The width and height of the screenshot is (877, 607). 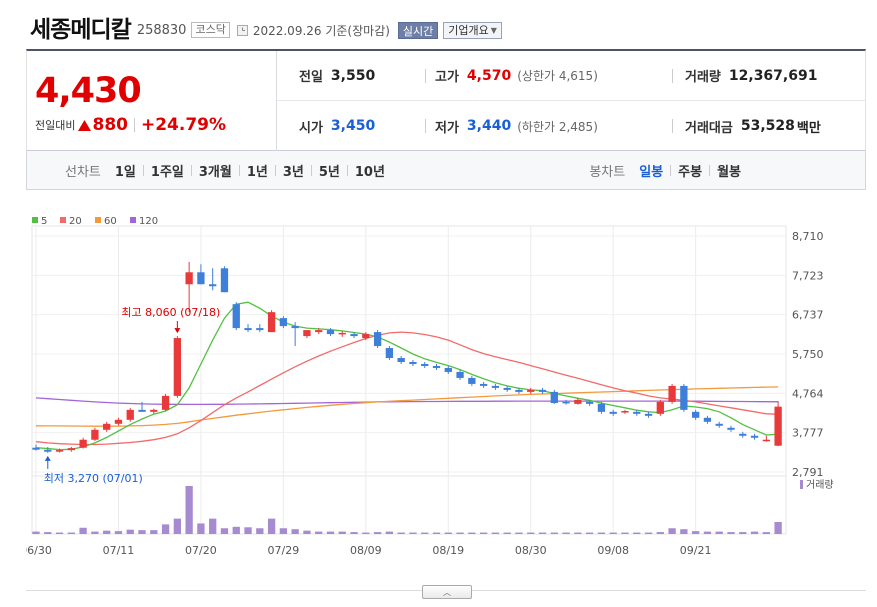 I want to click on candle-period-group: 일봉 주봉 월봉, so click(x=690, y=170).